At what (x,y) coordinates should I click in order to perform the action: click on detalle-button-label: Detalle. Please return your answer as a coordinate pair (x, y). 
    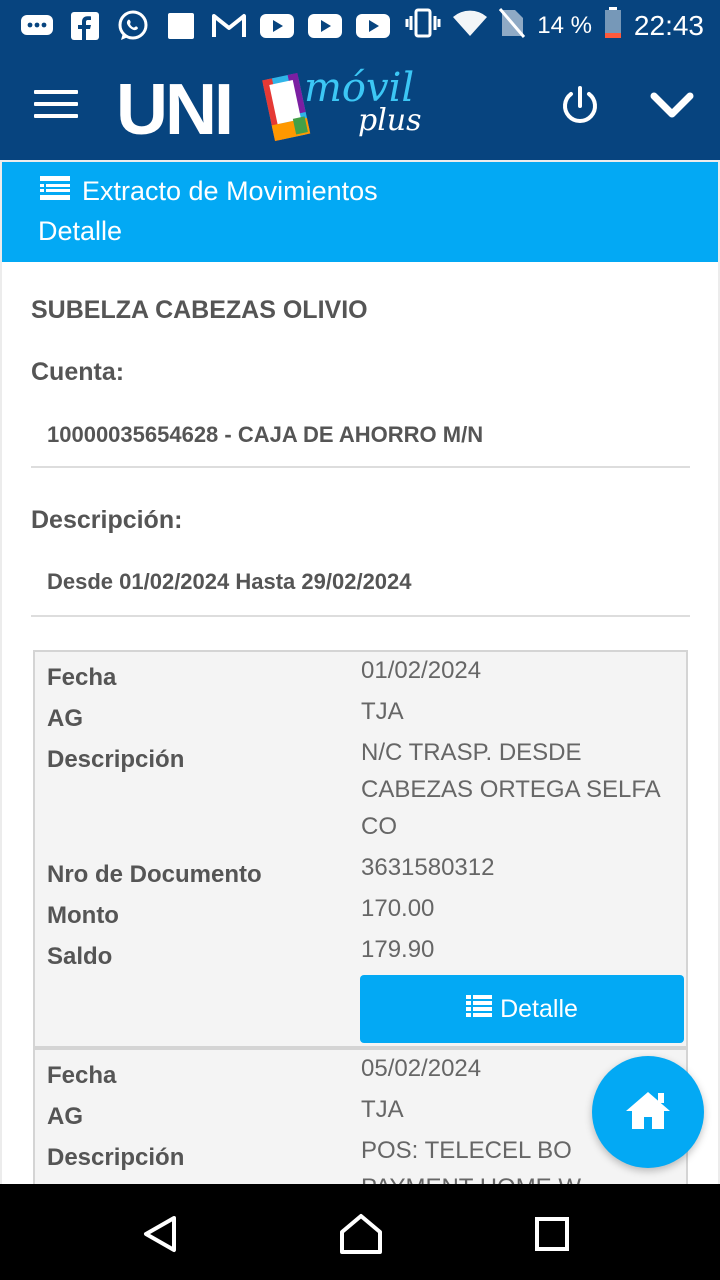
    Looking at the image, I should click on (539, 1008).